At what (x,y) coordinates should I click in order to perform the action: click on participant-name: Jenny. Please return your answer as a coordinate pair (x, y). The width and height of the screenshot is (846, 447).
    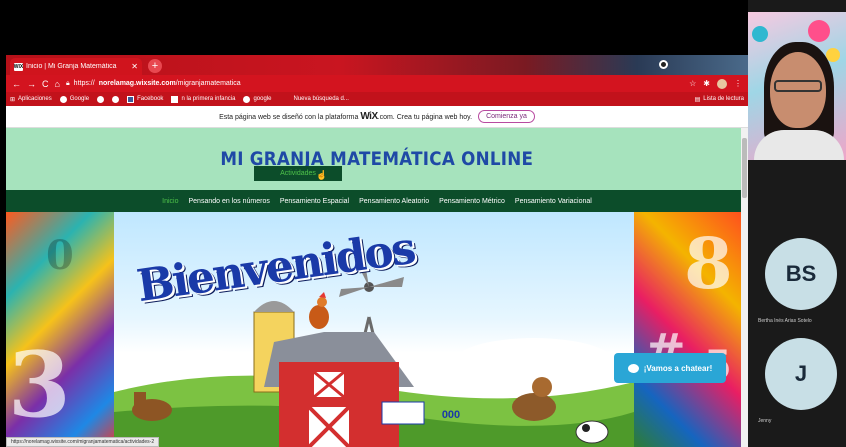
    Looking at the image, I should click on (765, 421).